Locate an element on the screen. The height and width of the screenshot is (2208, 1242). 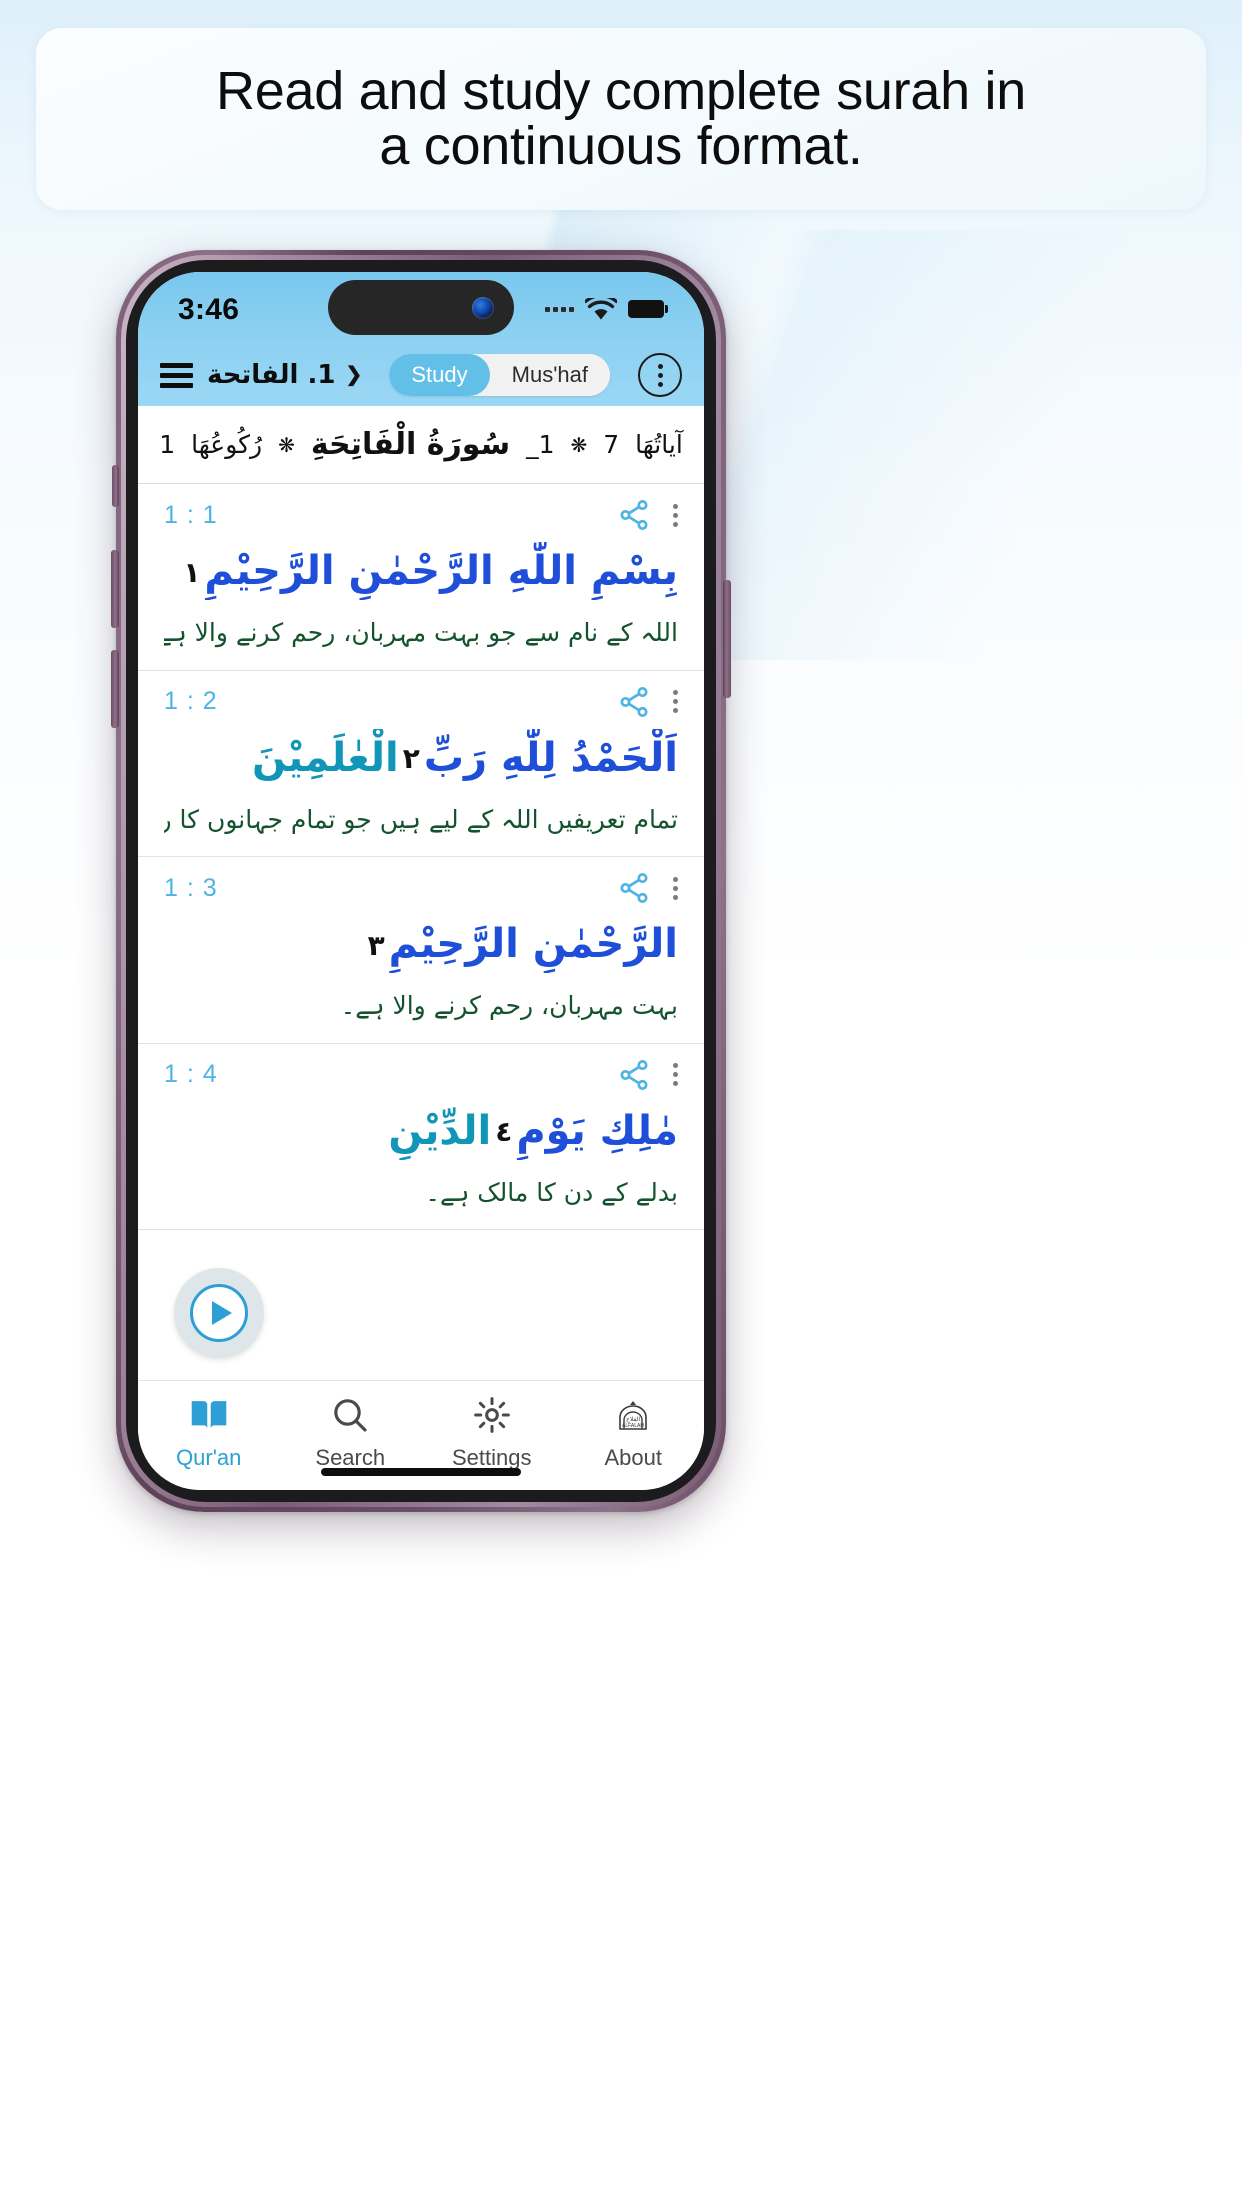
ayah-arabic-main: اَلْحَمْدُ لِلّٰهِ رَبِّ is located at coordinates (550, 757).